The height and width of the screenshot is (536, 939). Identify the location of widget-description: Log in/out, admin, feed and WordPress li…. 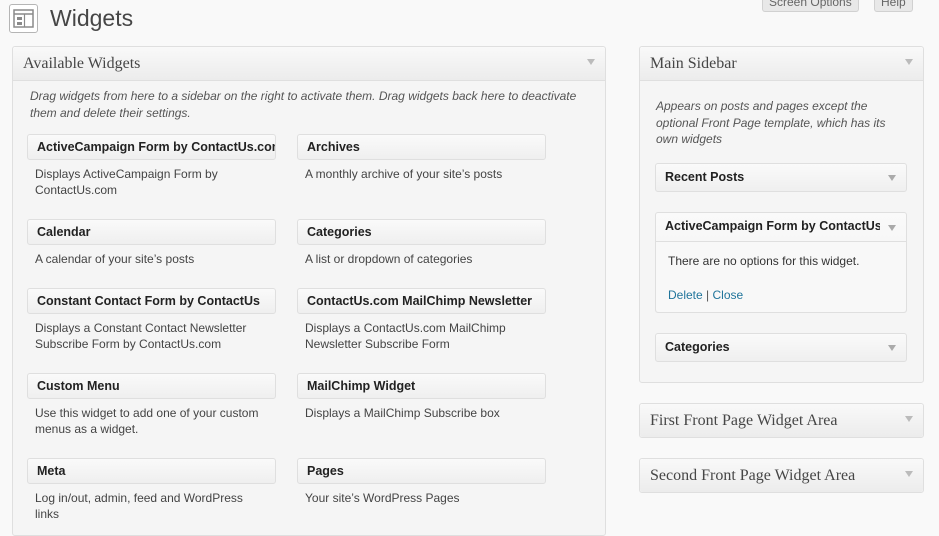
(139, 506).